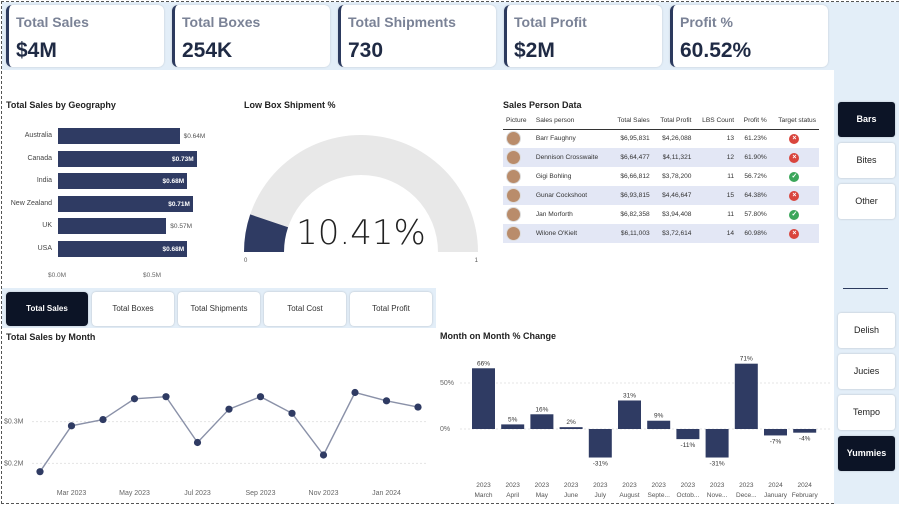 Image resolution: width=901 pixels, height=506 pixels. What do you see at coordinates (629, 495) in the screenshot?
I see `mom-x-month: August` at bounding box center [629, 495].